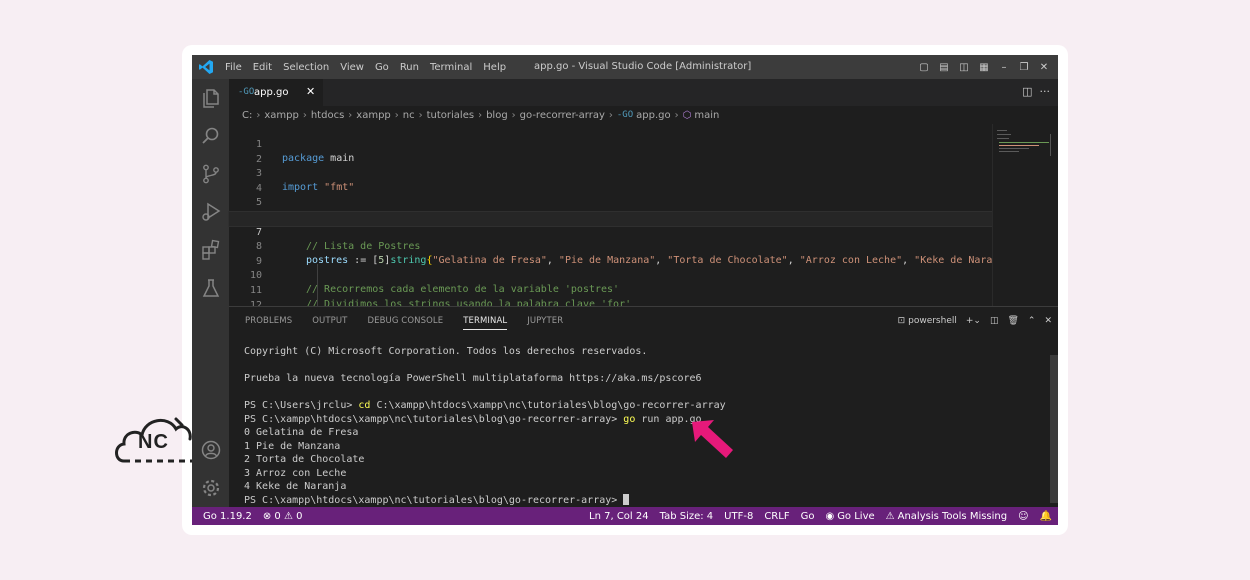  Describe the element at coordinates (776, 516) in the screenshot. I see `end-of-line: CRLF` at that location.